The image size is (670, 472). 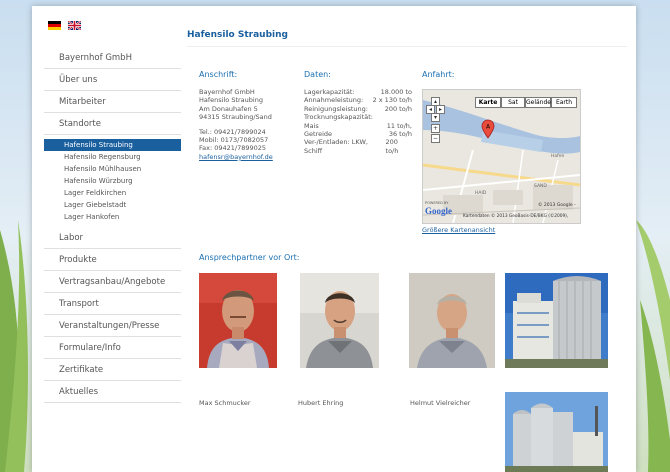 What do you see at coordinates (452, 320) in the screenshot?
I see `contact-photo-vielreicher` at bounding box center [452, 320].